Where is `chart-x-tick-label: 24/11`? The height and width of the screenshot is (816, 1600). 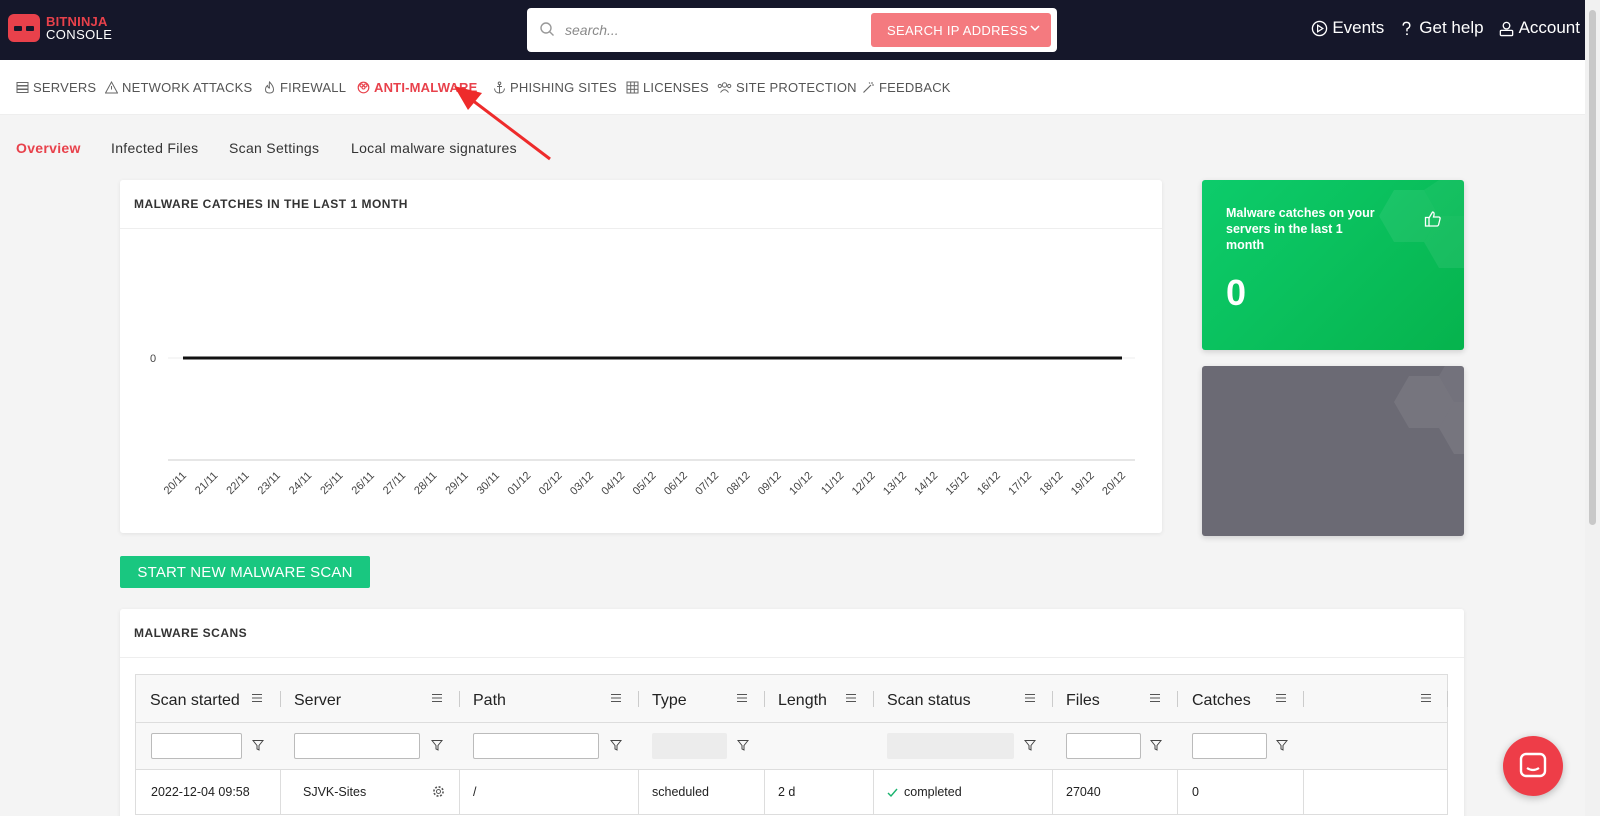 chart-x-tick-label: 24/11 is located at coordinates (300, 483).